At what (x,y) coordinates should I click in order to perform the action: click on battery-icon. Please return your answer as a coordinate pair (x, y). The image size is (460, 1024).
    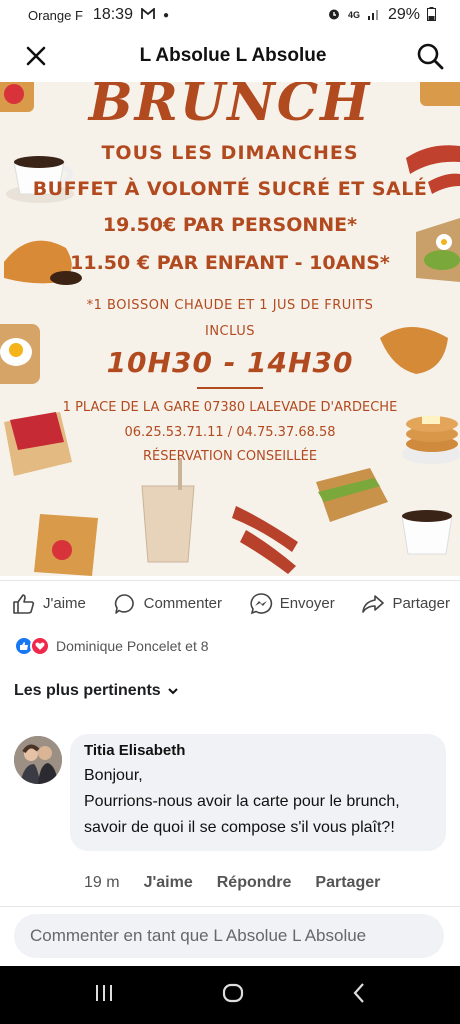
    Looking at the image, I should click on (431, 15).